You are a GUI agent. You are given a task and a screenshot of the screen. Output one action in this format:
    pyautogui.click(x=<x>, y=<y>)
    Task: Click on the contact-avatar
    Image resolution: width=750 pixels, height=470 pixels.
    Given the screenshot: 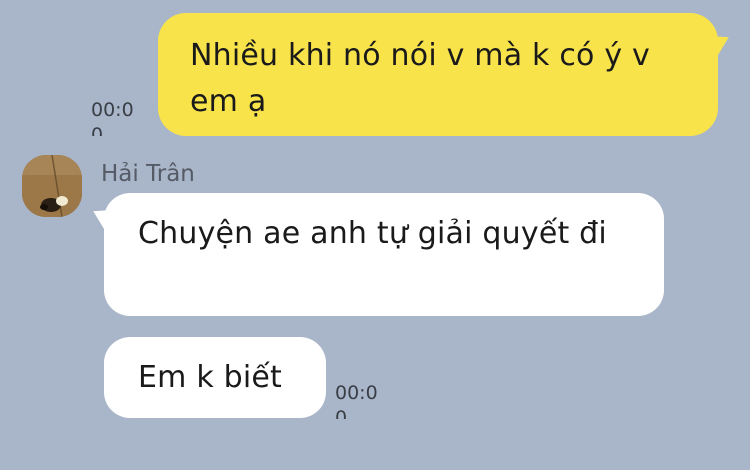 What is the action you would take?
    pyautogui.click(x=52, y=186)
    